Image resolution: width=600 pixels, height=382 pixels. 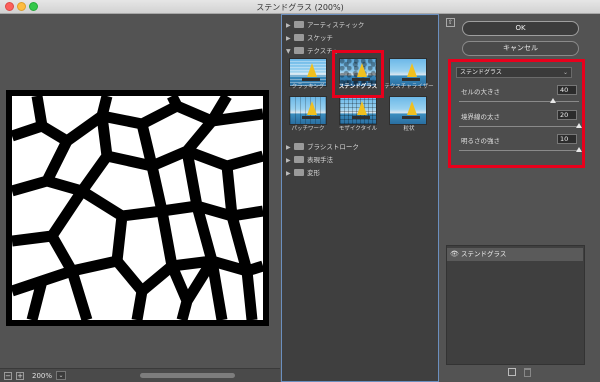 I want to click on category-artistic-effects: ▶ 表現手法, so click(x=309, y=159).